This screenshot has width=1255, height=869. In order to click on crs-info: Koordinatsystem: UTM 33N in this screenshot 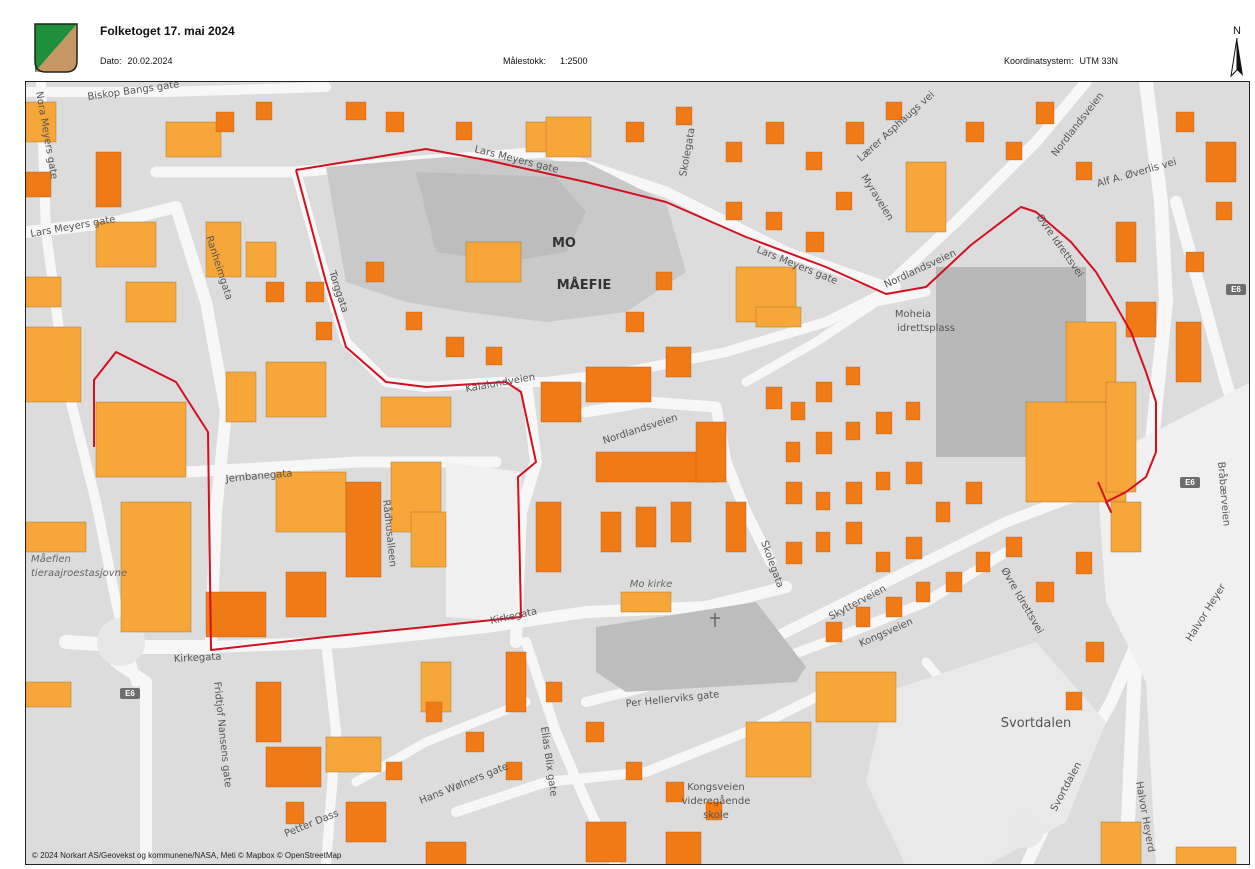, I will do `click(1061, 61)`.